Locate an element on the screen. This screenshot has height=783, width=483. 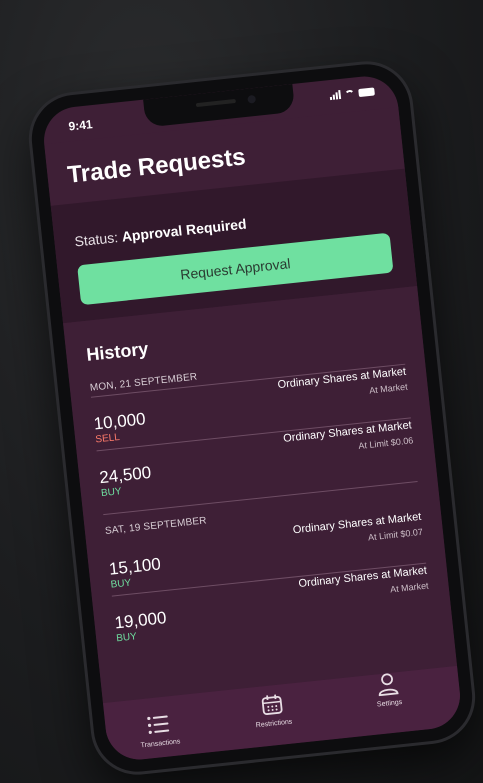
tab-restrictions: Restrictions is located at coordinates (272, 709).